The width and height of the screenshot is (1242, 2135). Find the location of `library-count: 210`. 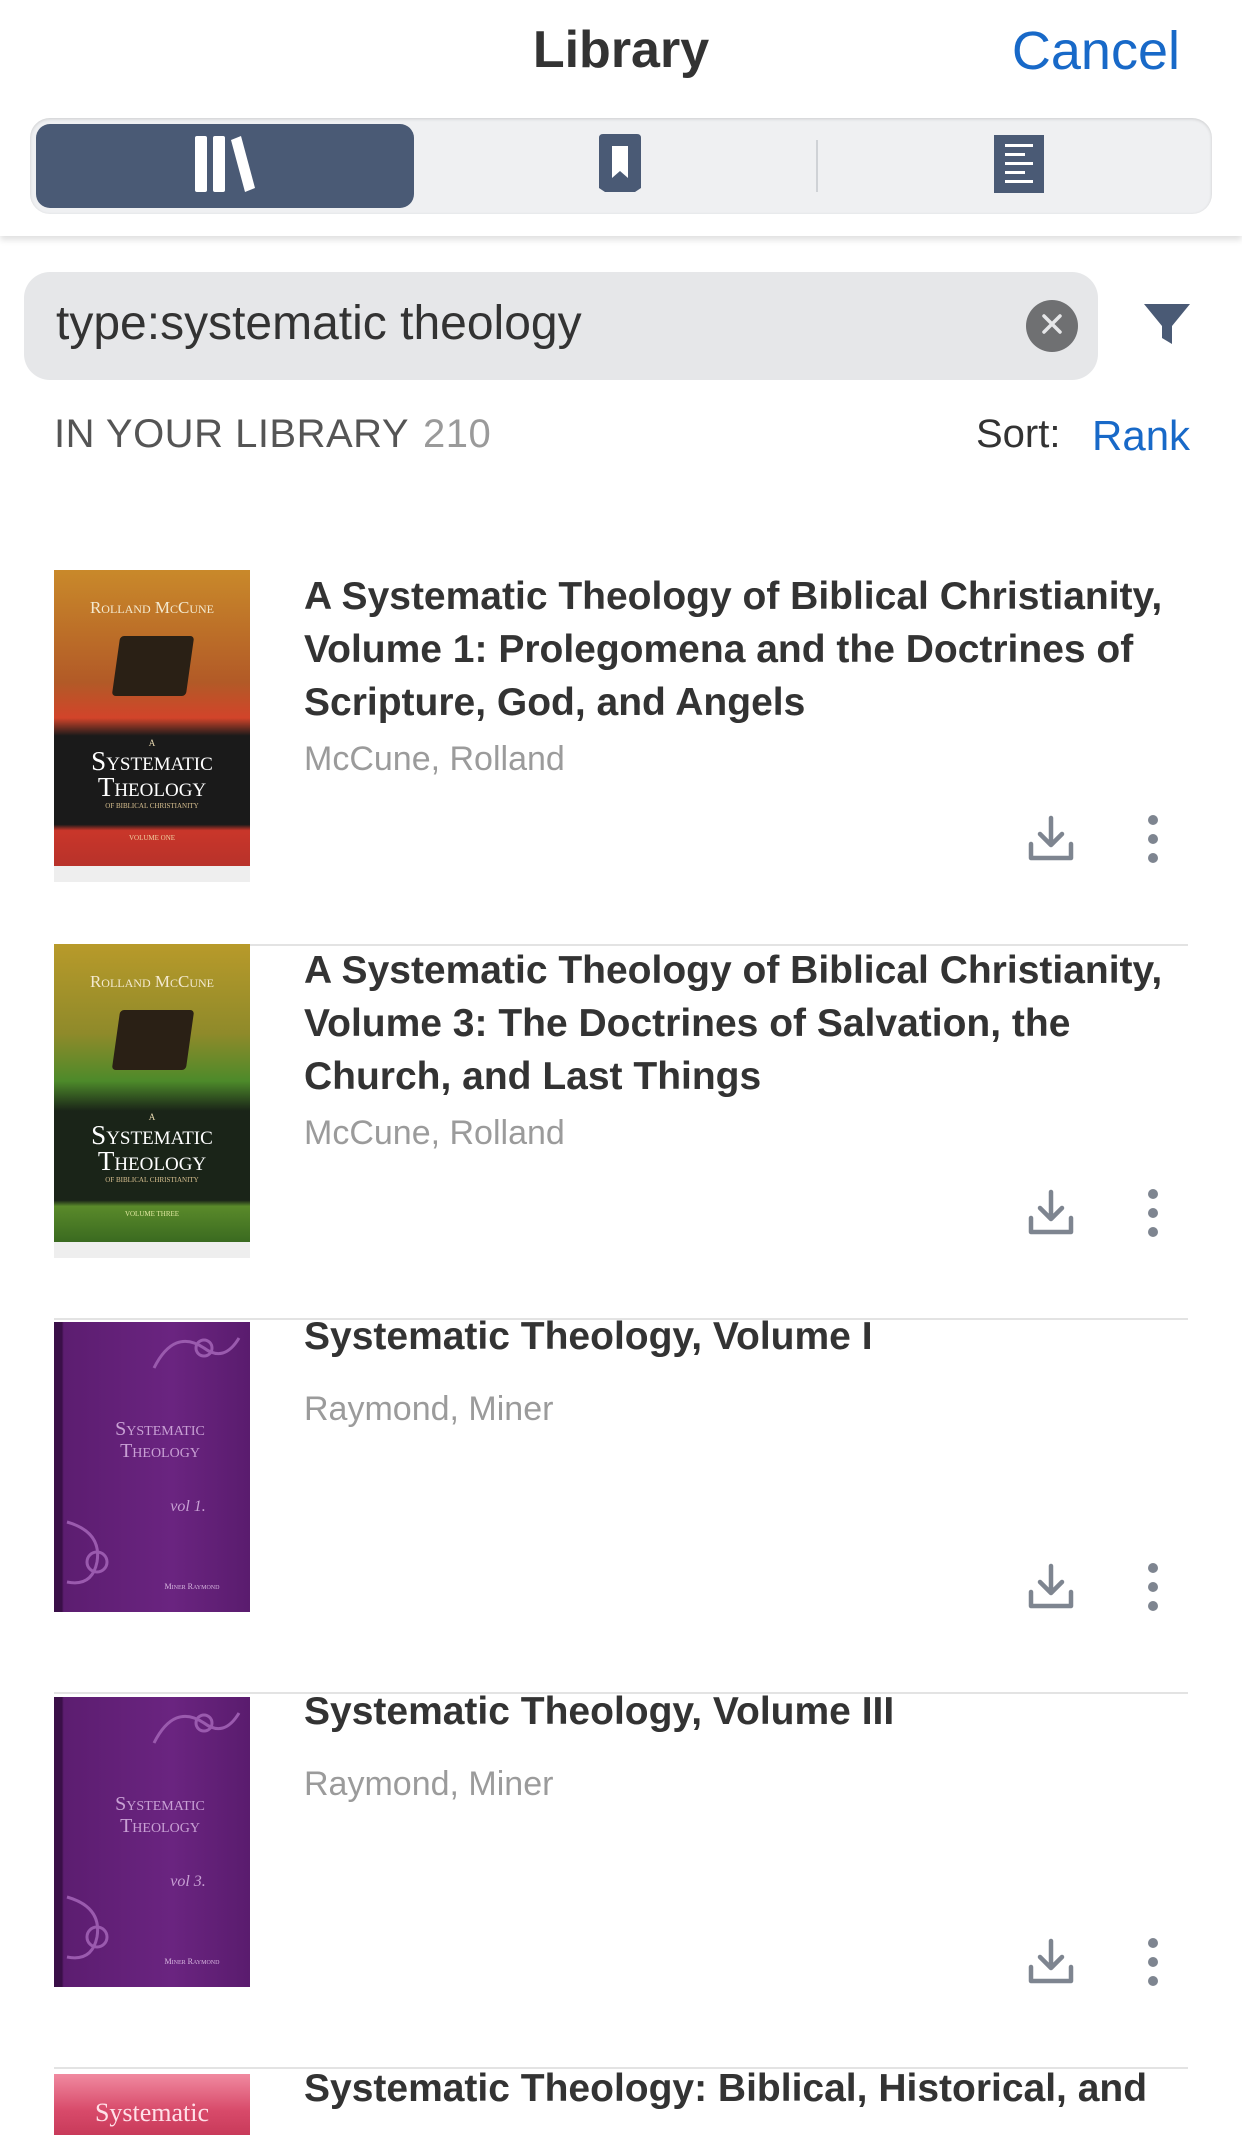

library-count: 210 is located at coordinates (457, 434).